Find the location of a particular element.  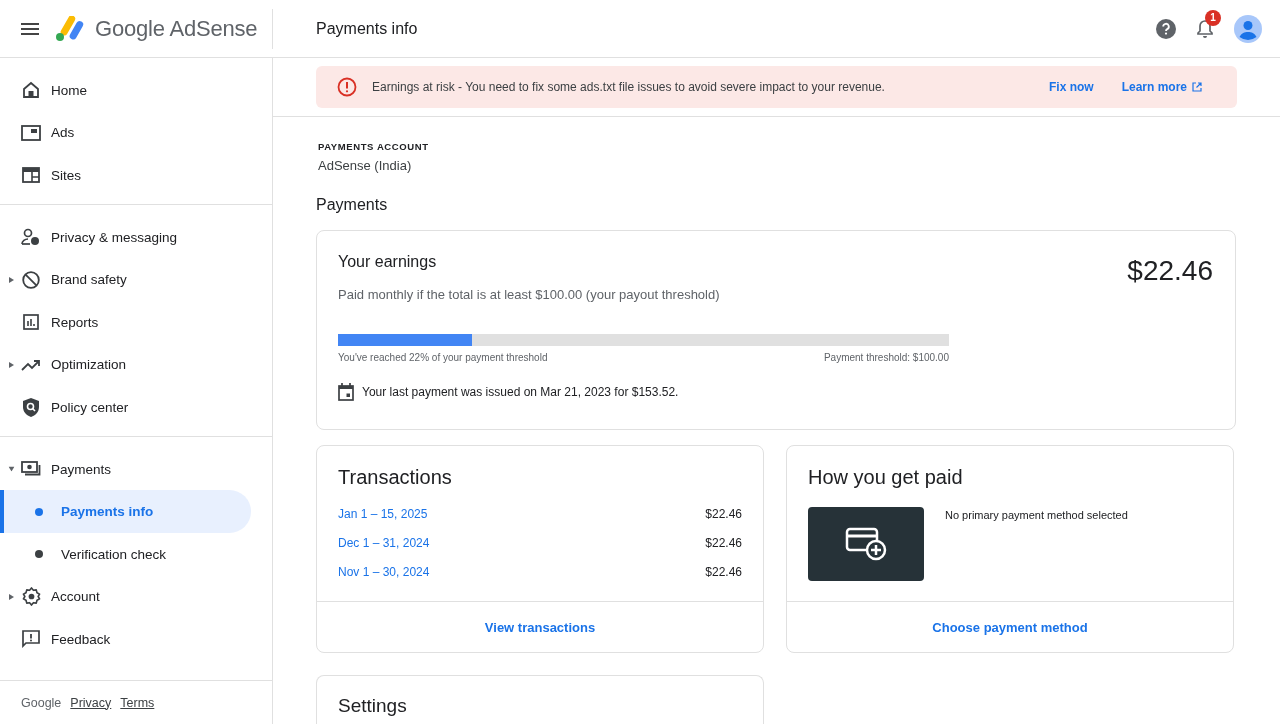

progress-caption: You've reached 22% of your payment threshold is located at coordinates (443, 357).